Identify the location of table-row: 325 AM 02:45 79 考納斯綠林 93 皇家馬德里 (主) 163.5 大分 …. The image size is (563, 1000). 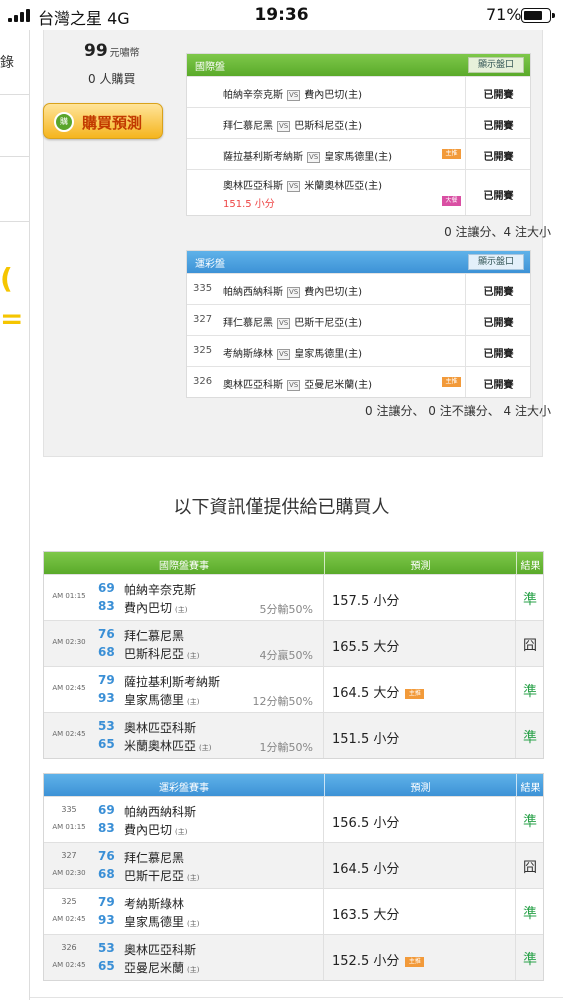
(293, 911).